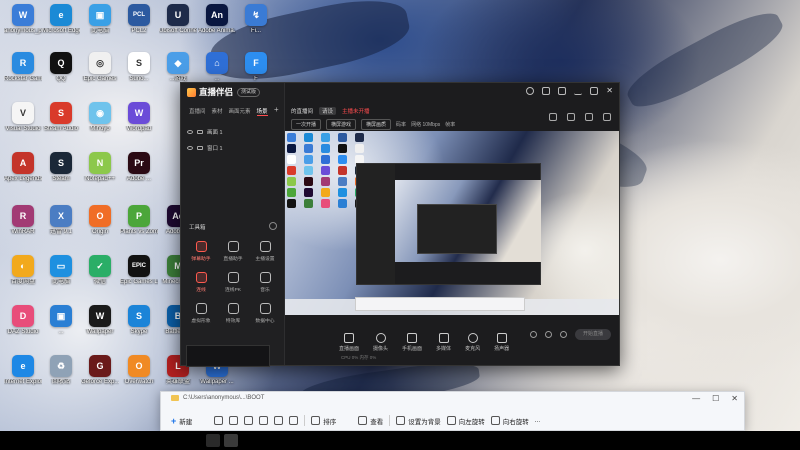 The width and height of the screenshot is (800, 450). I want to click on microphone-control: 麦克风, so click(472, 342).